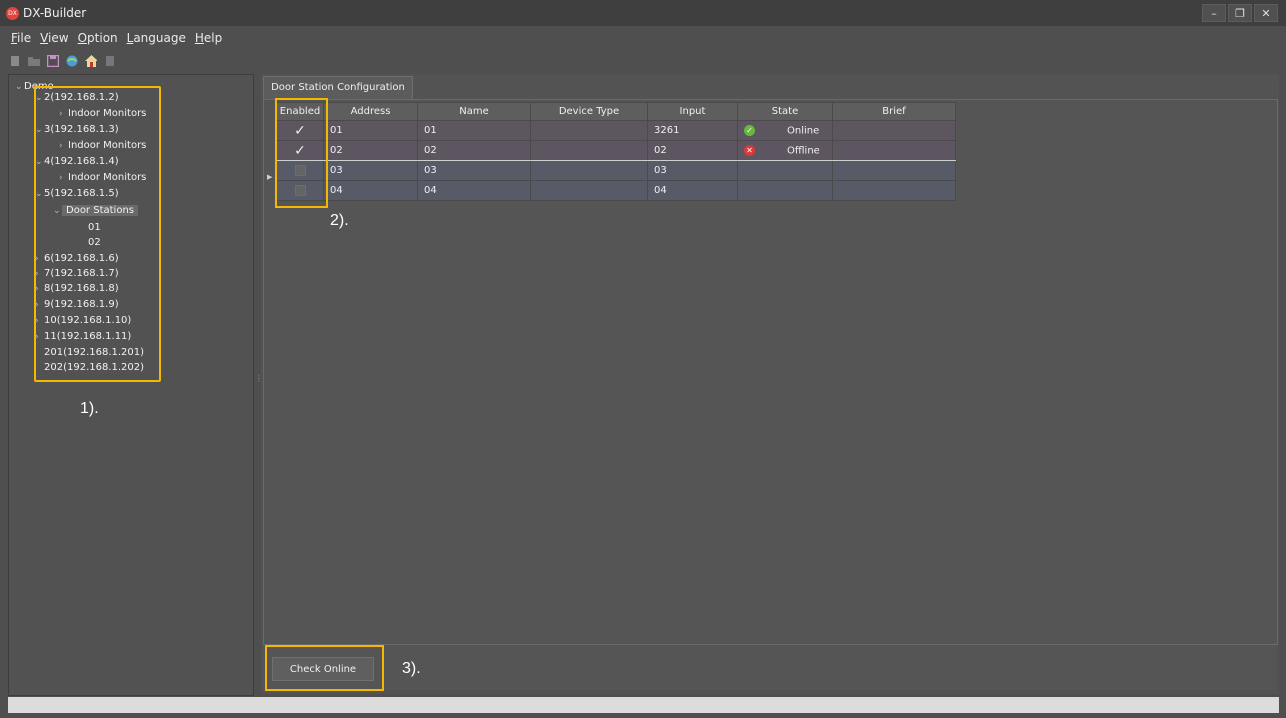  I want to click on name-cell: 03, so click(474, 170).